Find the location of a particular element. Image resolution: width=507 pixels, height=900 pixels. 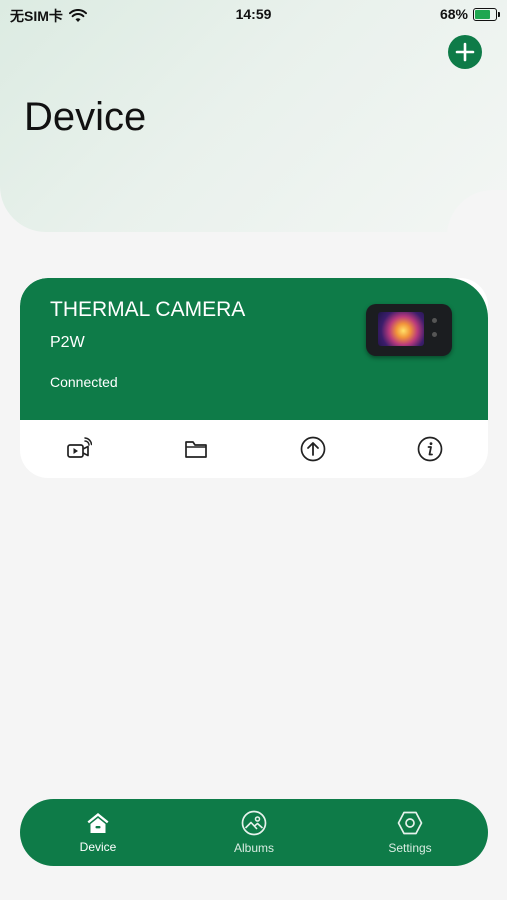

upload-icon is located at coordinates (312, 449).